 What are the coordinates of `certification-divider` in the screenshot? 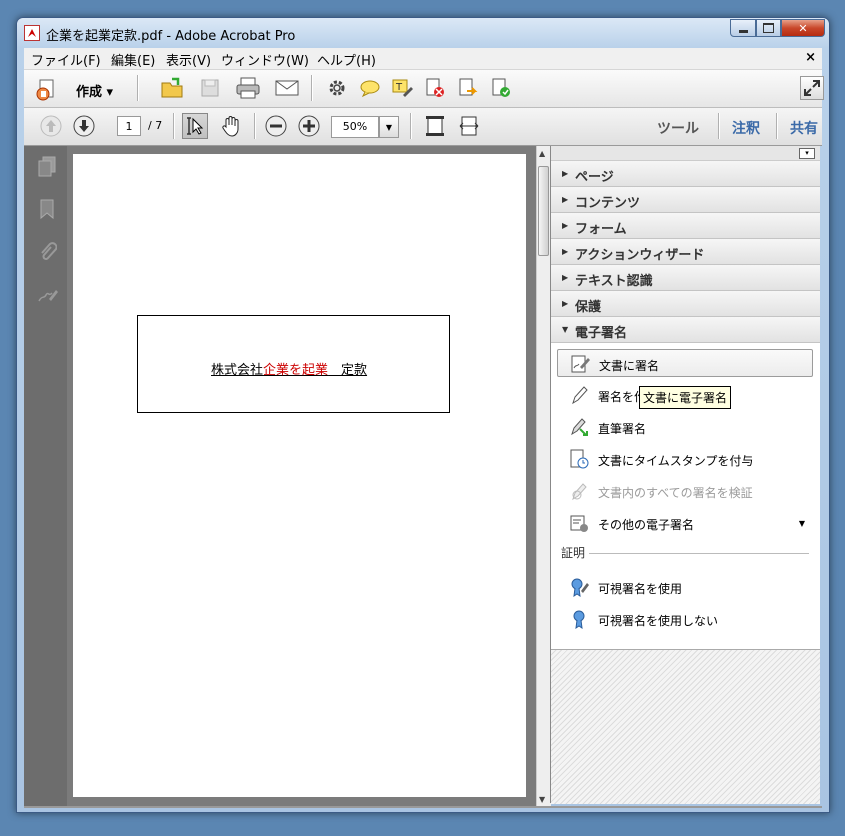 It's located at (699, 553).